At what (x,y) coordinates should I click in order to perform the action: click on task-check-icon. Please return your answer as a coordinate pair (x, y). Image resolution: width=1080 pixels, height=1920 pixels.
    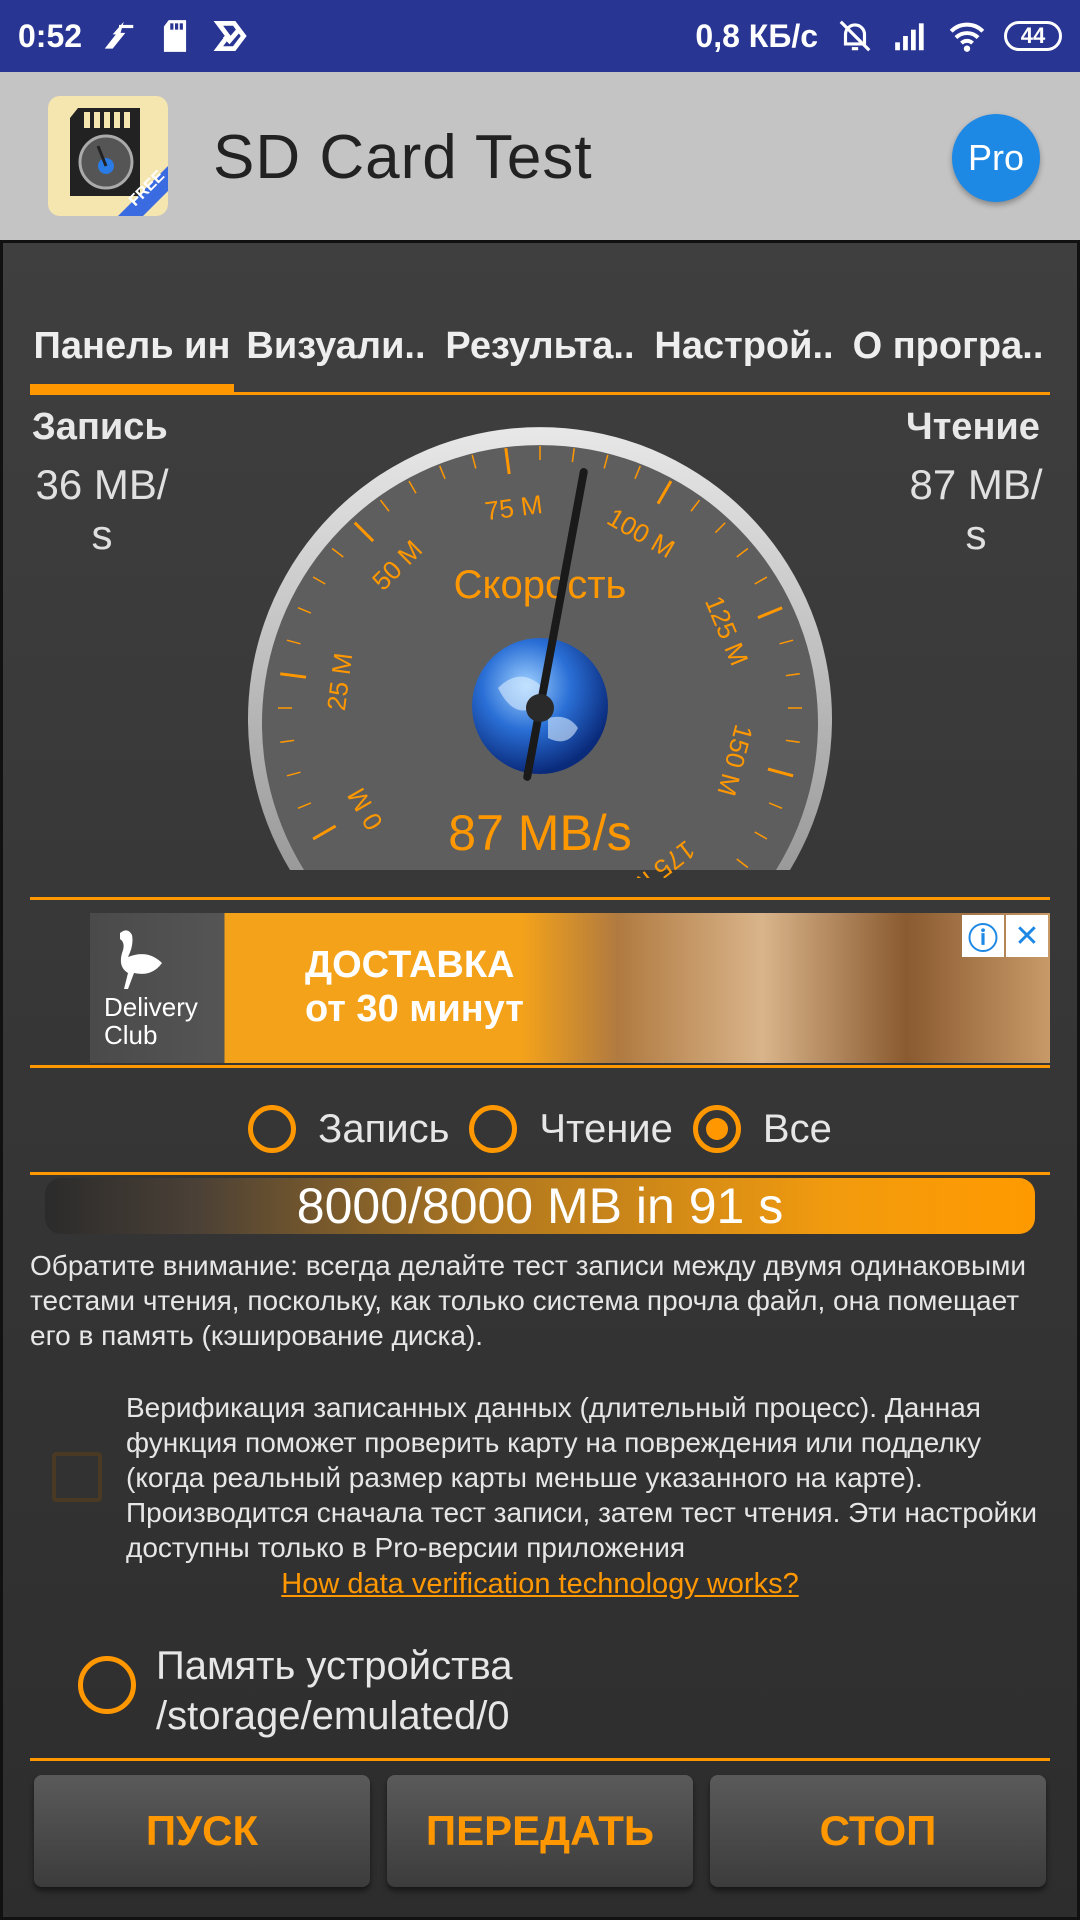
    Looking at the image, I should click on (230, 36).